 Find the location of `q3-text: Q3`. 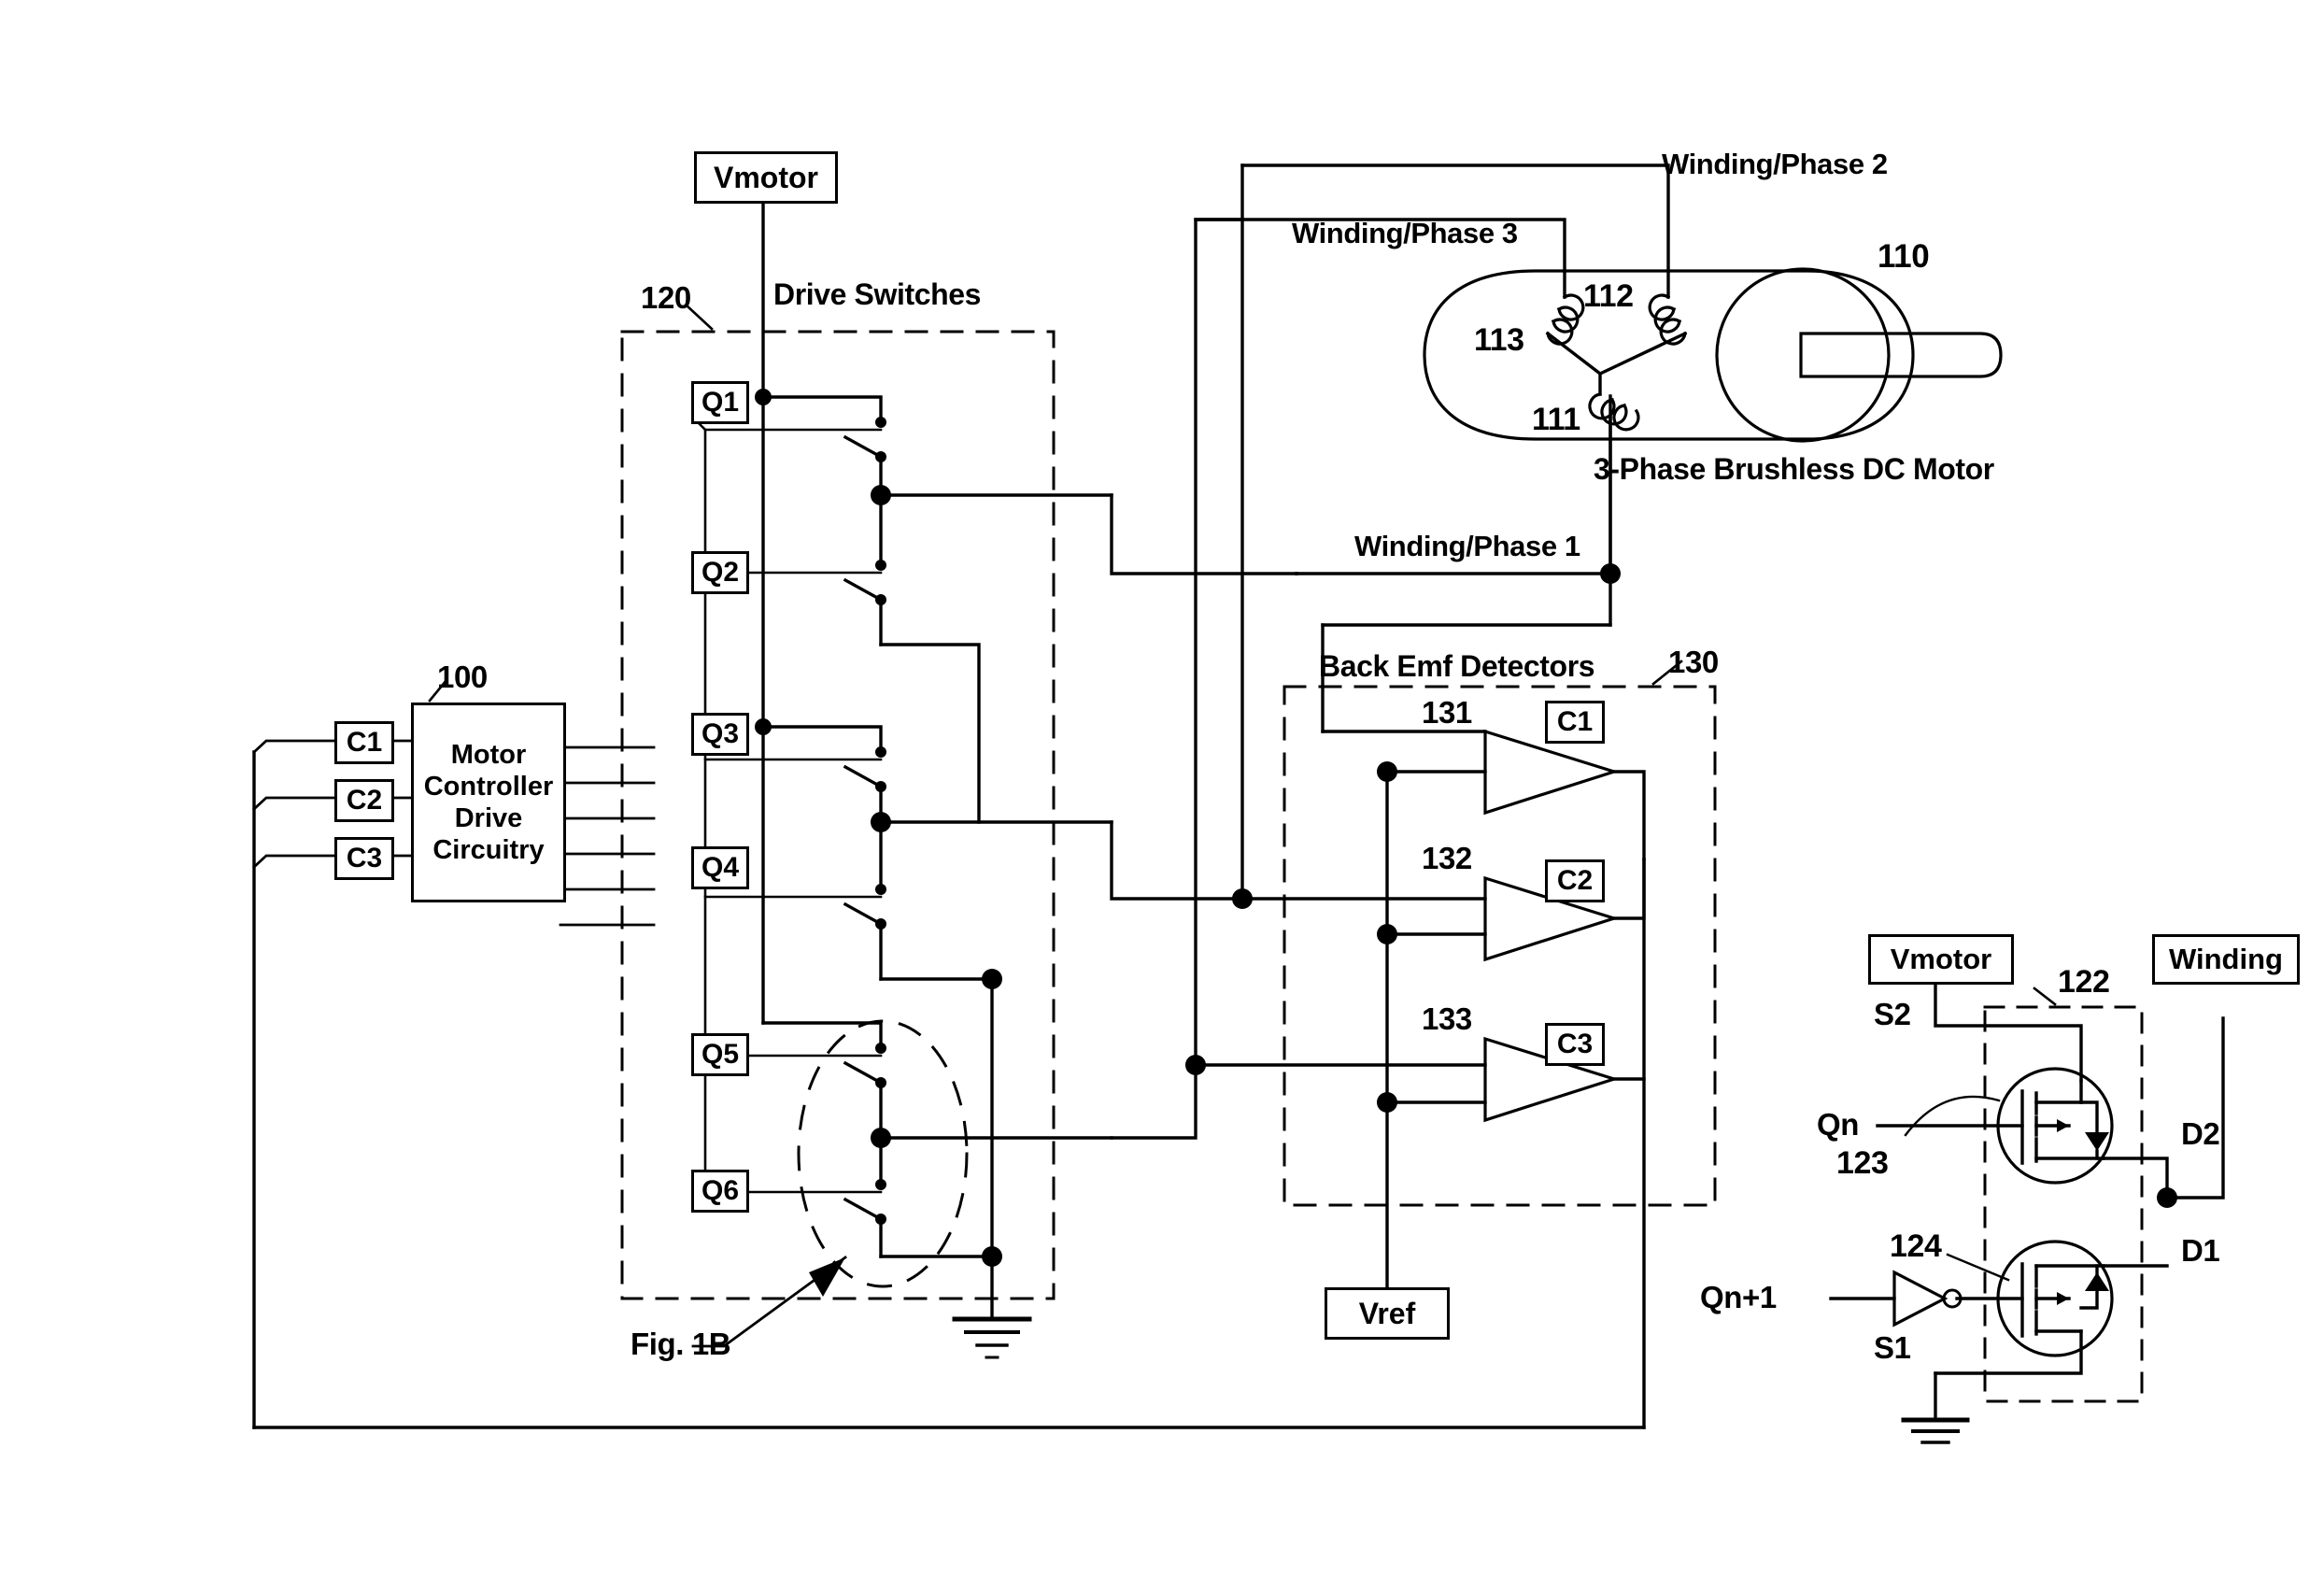

q3-text: Q3 is located at coordinates (720, 733).